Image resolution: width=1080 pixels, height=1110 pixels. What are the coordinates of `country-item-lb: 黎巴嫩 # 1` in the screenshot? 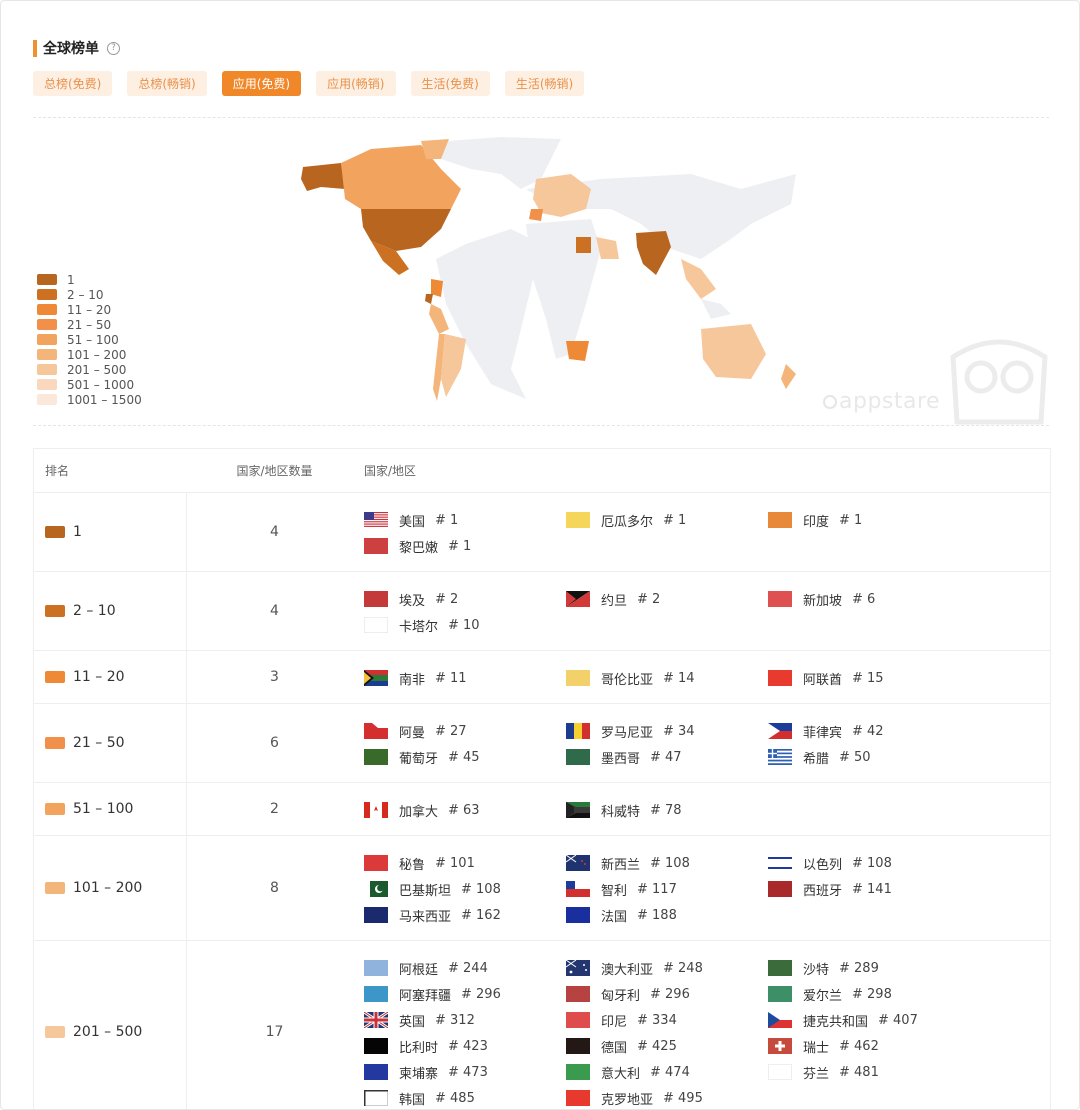 It's located at (465, 546).